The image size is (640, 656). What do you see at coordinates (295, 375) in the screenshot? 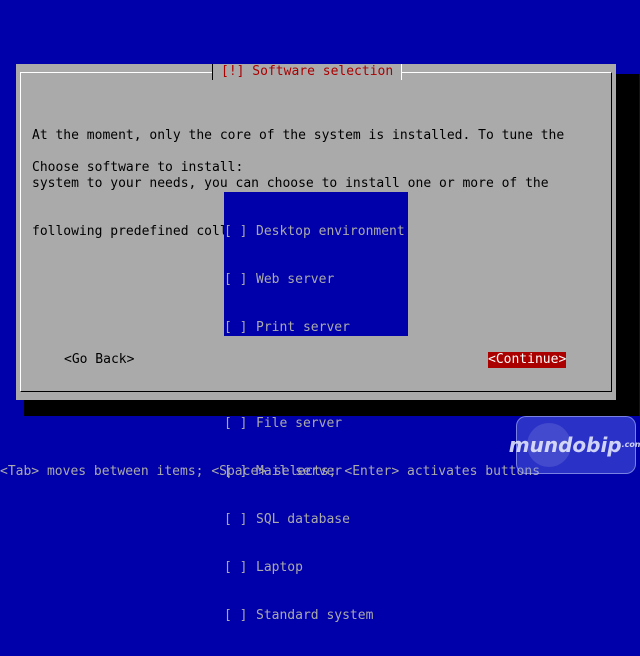
I see `list-item-label: DNS server` at bounding box center [295, 375].